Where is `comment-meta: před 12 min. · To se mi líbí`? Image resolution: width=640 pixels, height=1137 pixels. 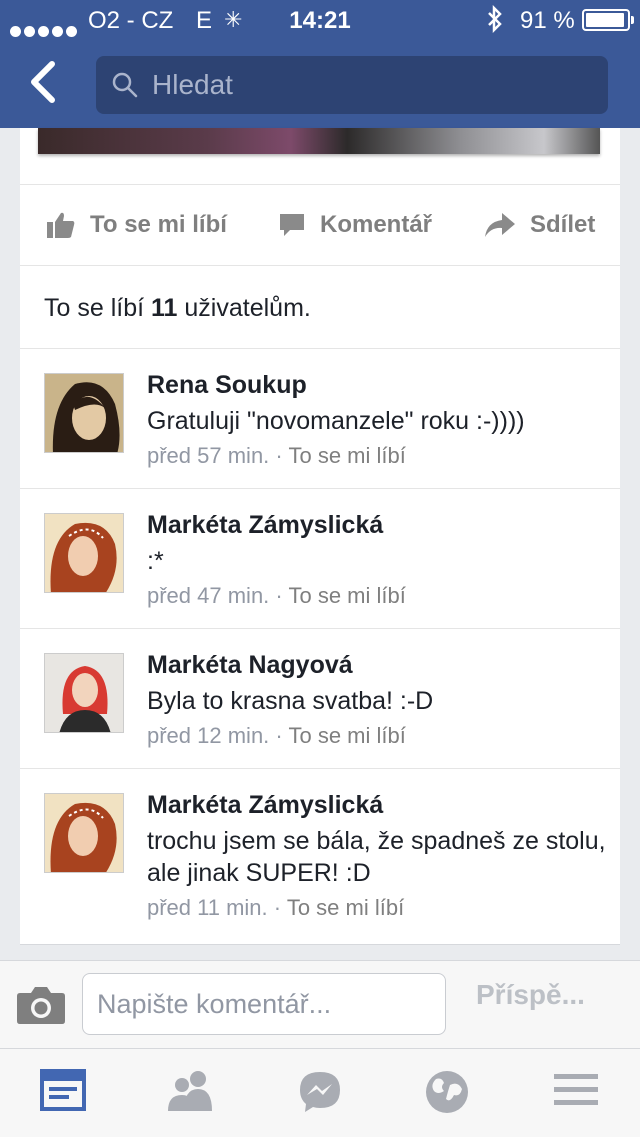 comment-meta: před 12 min. · To se mi líbí is located at coordinates (276, 736).